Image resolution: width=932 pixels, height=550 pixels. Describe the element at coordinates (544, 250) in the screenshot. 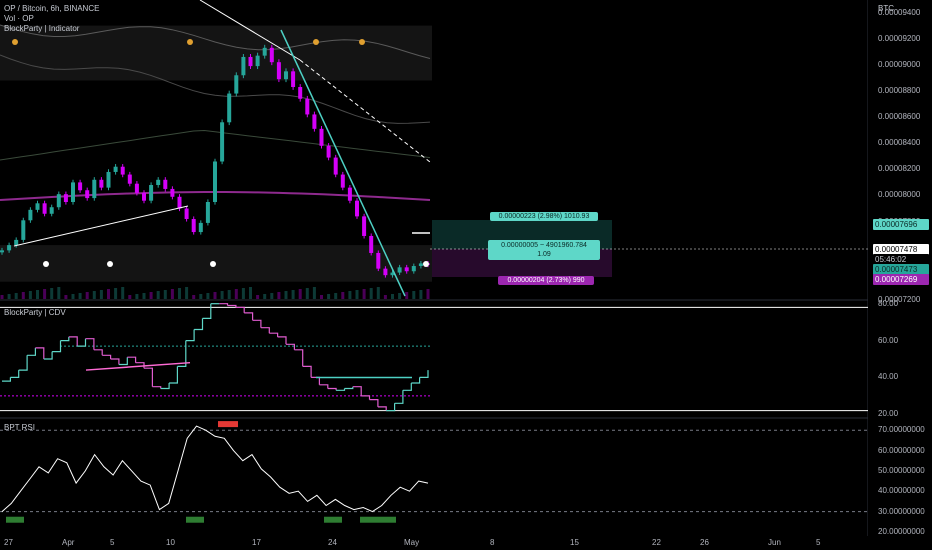

I see `position-info-label: 0.00000005 ~ 4901960.784 1.09` at that location.